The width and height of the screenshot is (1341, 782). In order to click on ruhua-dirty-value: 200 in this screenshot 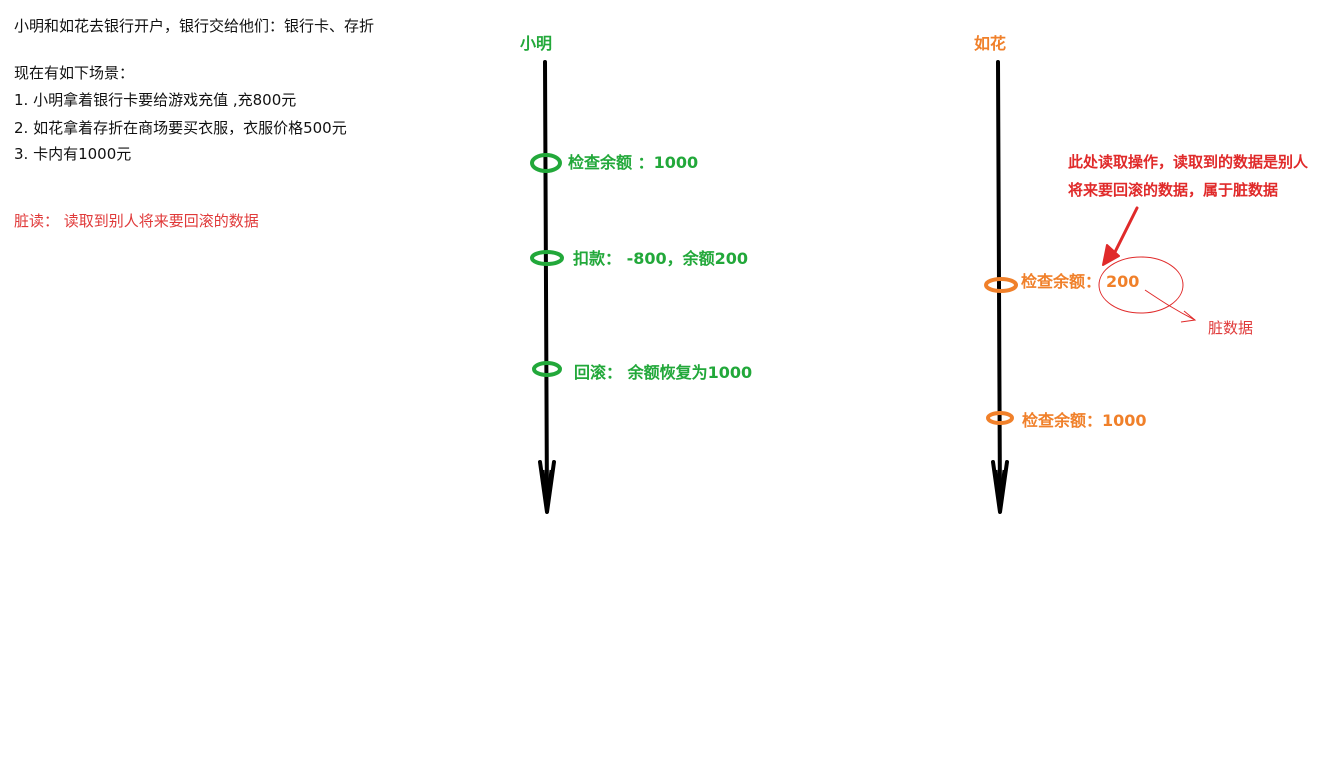, I will do `click(1123, 281)`.